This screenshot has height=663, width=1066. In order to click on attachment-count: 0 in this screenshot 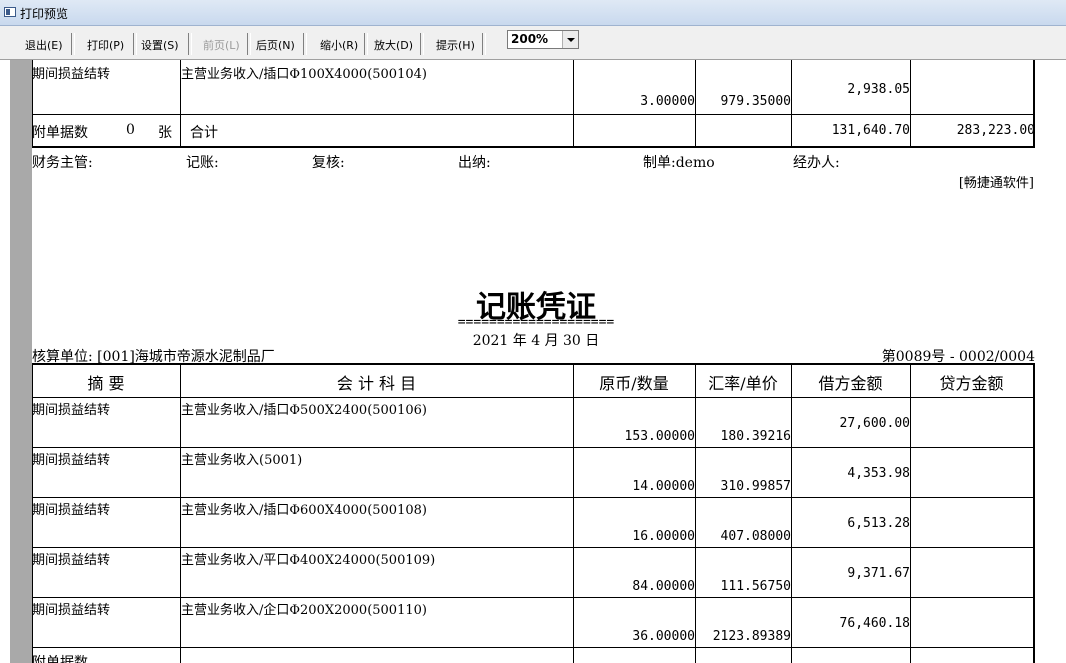, I will do `click(130, 130)`.